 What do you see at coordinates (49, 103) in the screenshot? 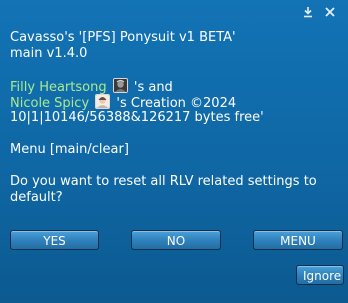
I see `creator-link-2: Nicole Spicy` at bounding box center [49, 103].